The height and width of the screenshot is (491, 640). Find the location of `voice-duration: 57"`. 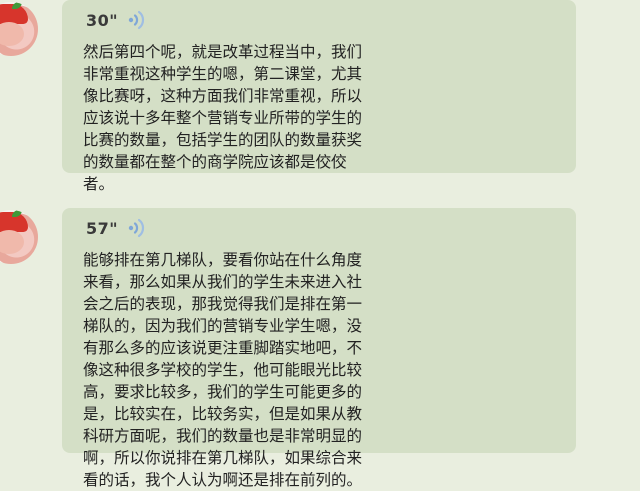

voice-duration: 57" is located at coordinates (102, 228).